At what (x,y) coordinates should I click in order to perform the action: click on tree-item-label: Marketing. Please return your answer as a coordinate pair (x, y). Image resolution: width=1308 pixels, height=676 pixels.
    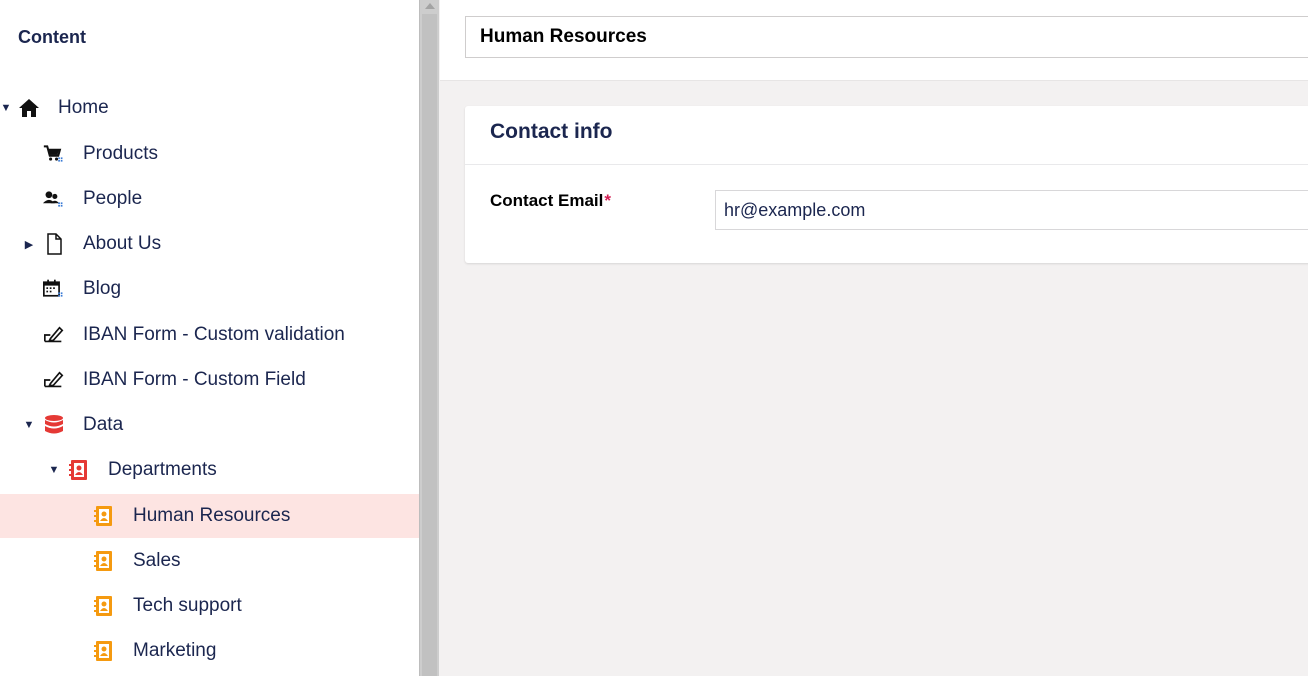
    Looking at the image, I should click on (175, 650).